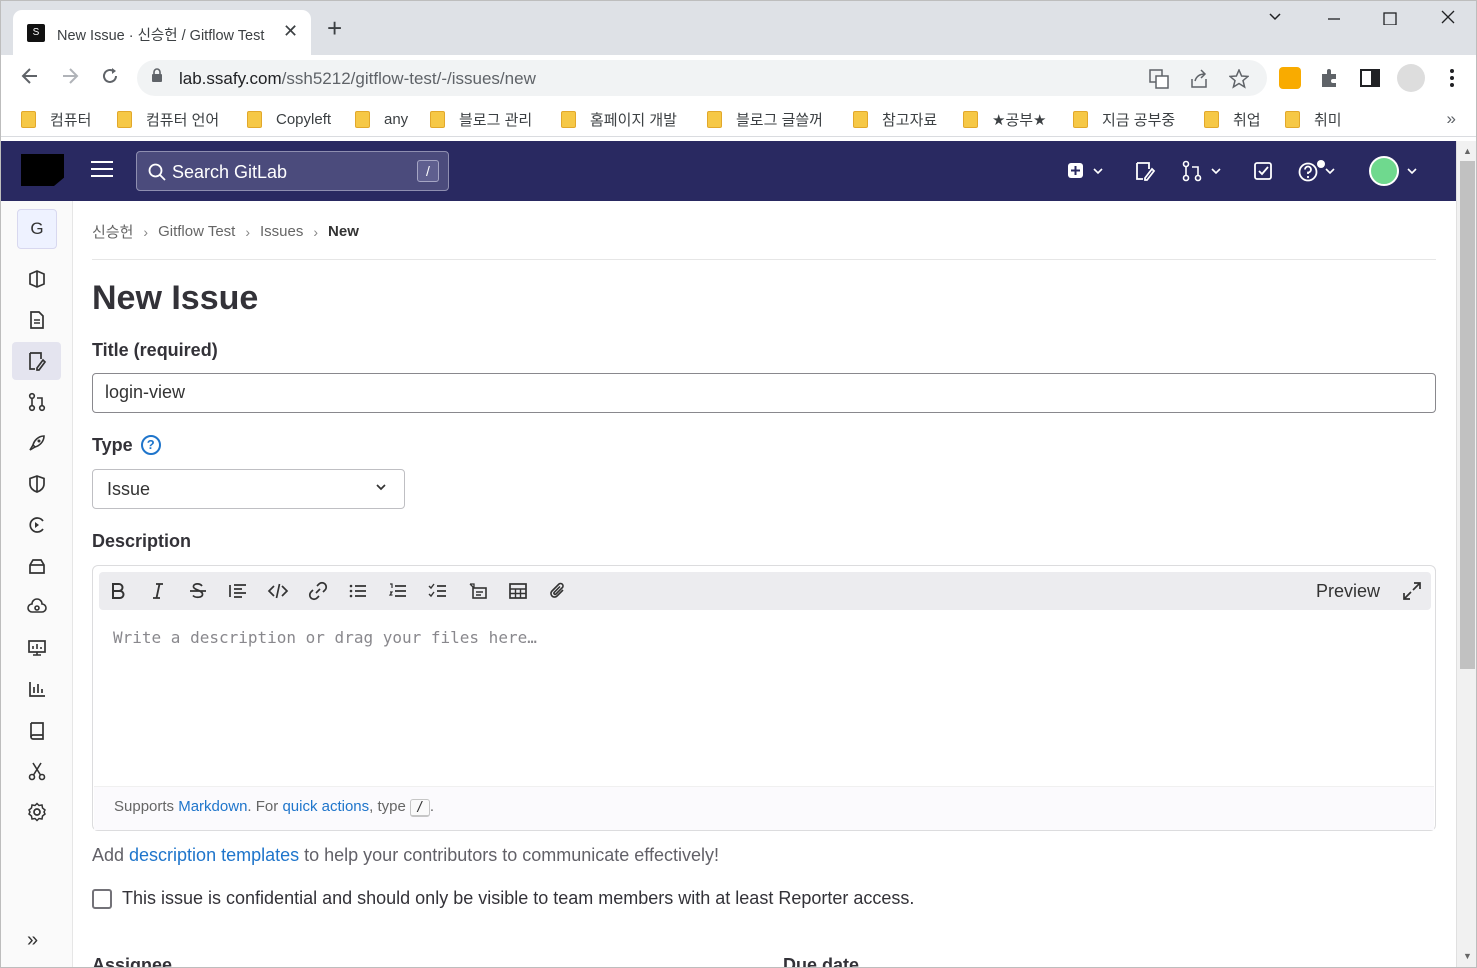 The height and width of the screenshot is (968, 1477). I want to click on type-select: Issue, so click(248, 489).